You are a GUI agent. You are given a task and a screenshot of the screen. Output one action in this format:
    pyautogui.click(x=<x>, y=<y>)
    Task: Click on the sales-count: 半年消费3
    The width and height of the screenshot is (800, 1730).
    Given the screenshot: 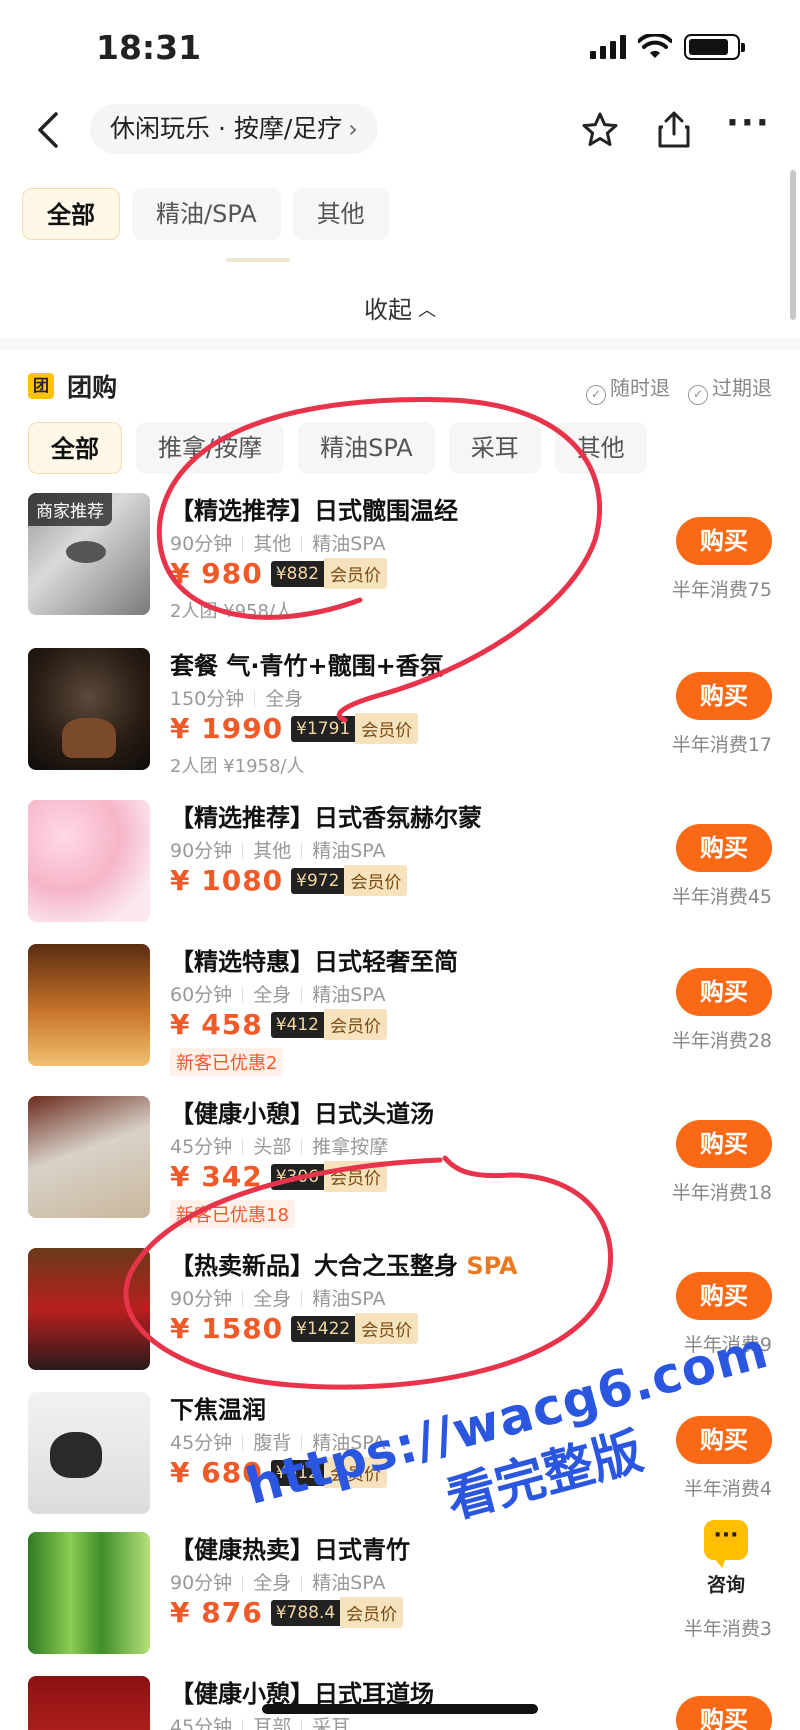 What is the action you would take?
    pyautogui.click(x=727, y=1629)
    